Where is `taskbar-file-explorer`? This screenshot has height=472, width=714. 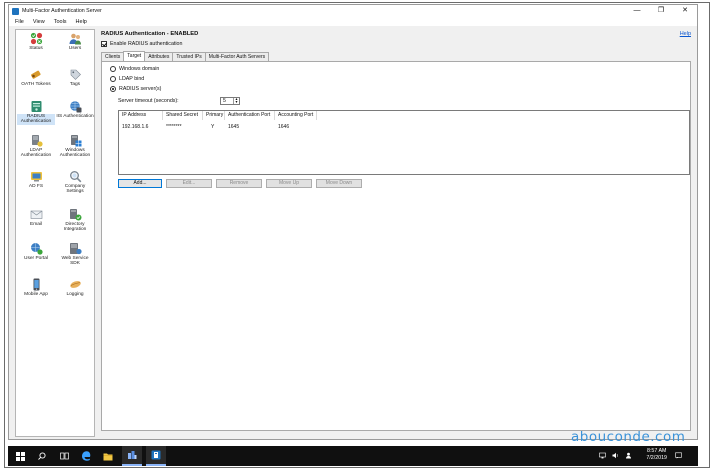 taskbar-file-explorer is located at coordinates (108, 456).